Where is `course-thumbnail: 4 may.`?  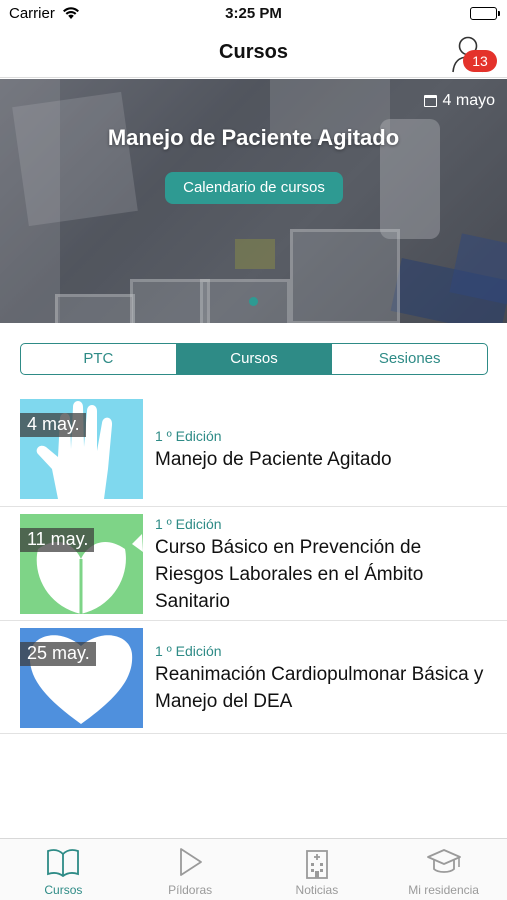 course-thumbnail: 4 may. is located at coordinates (81, 449).